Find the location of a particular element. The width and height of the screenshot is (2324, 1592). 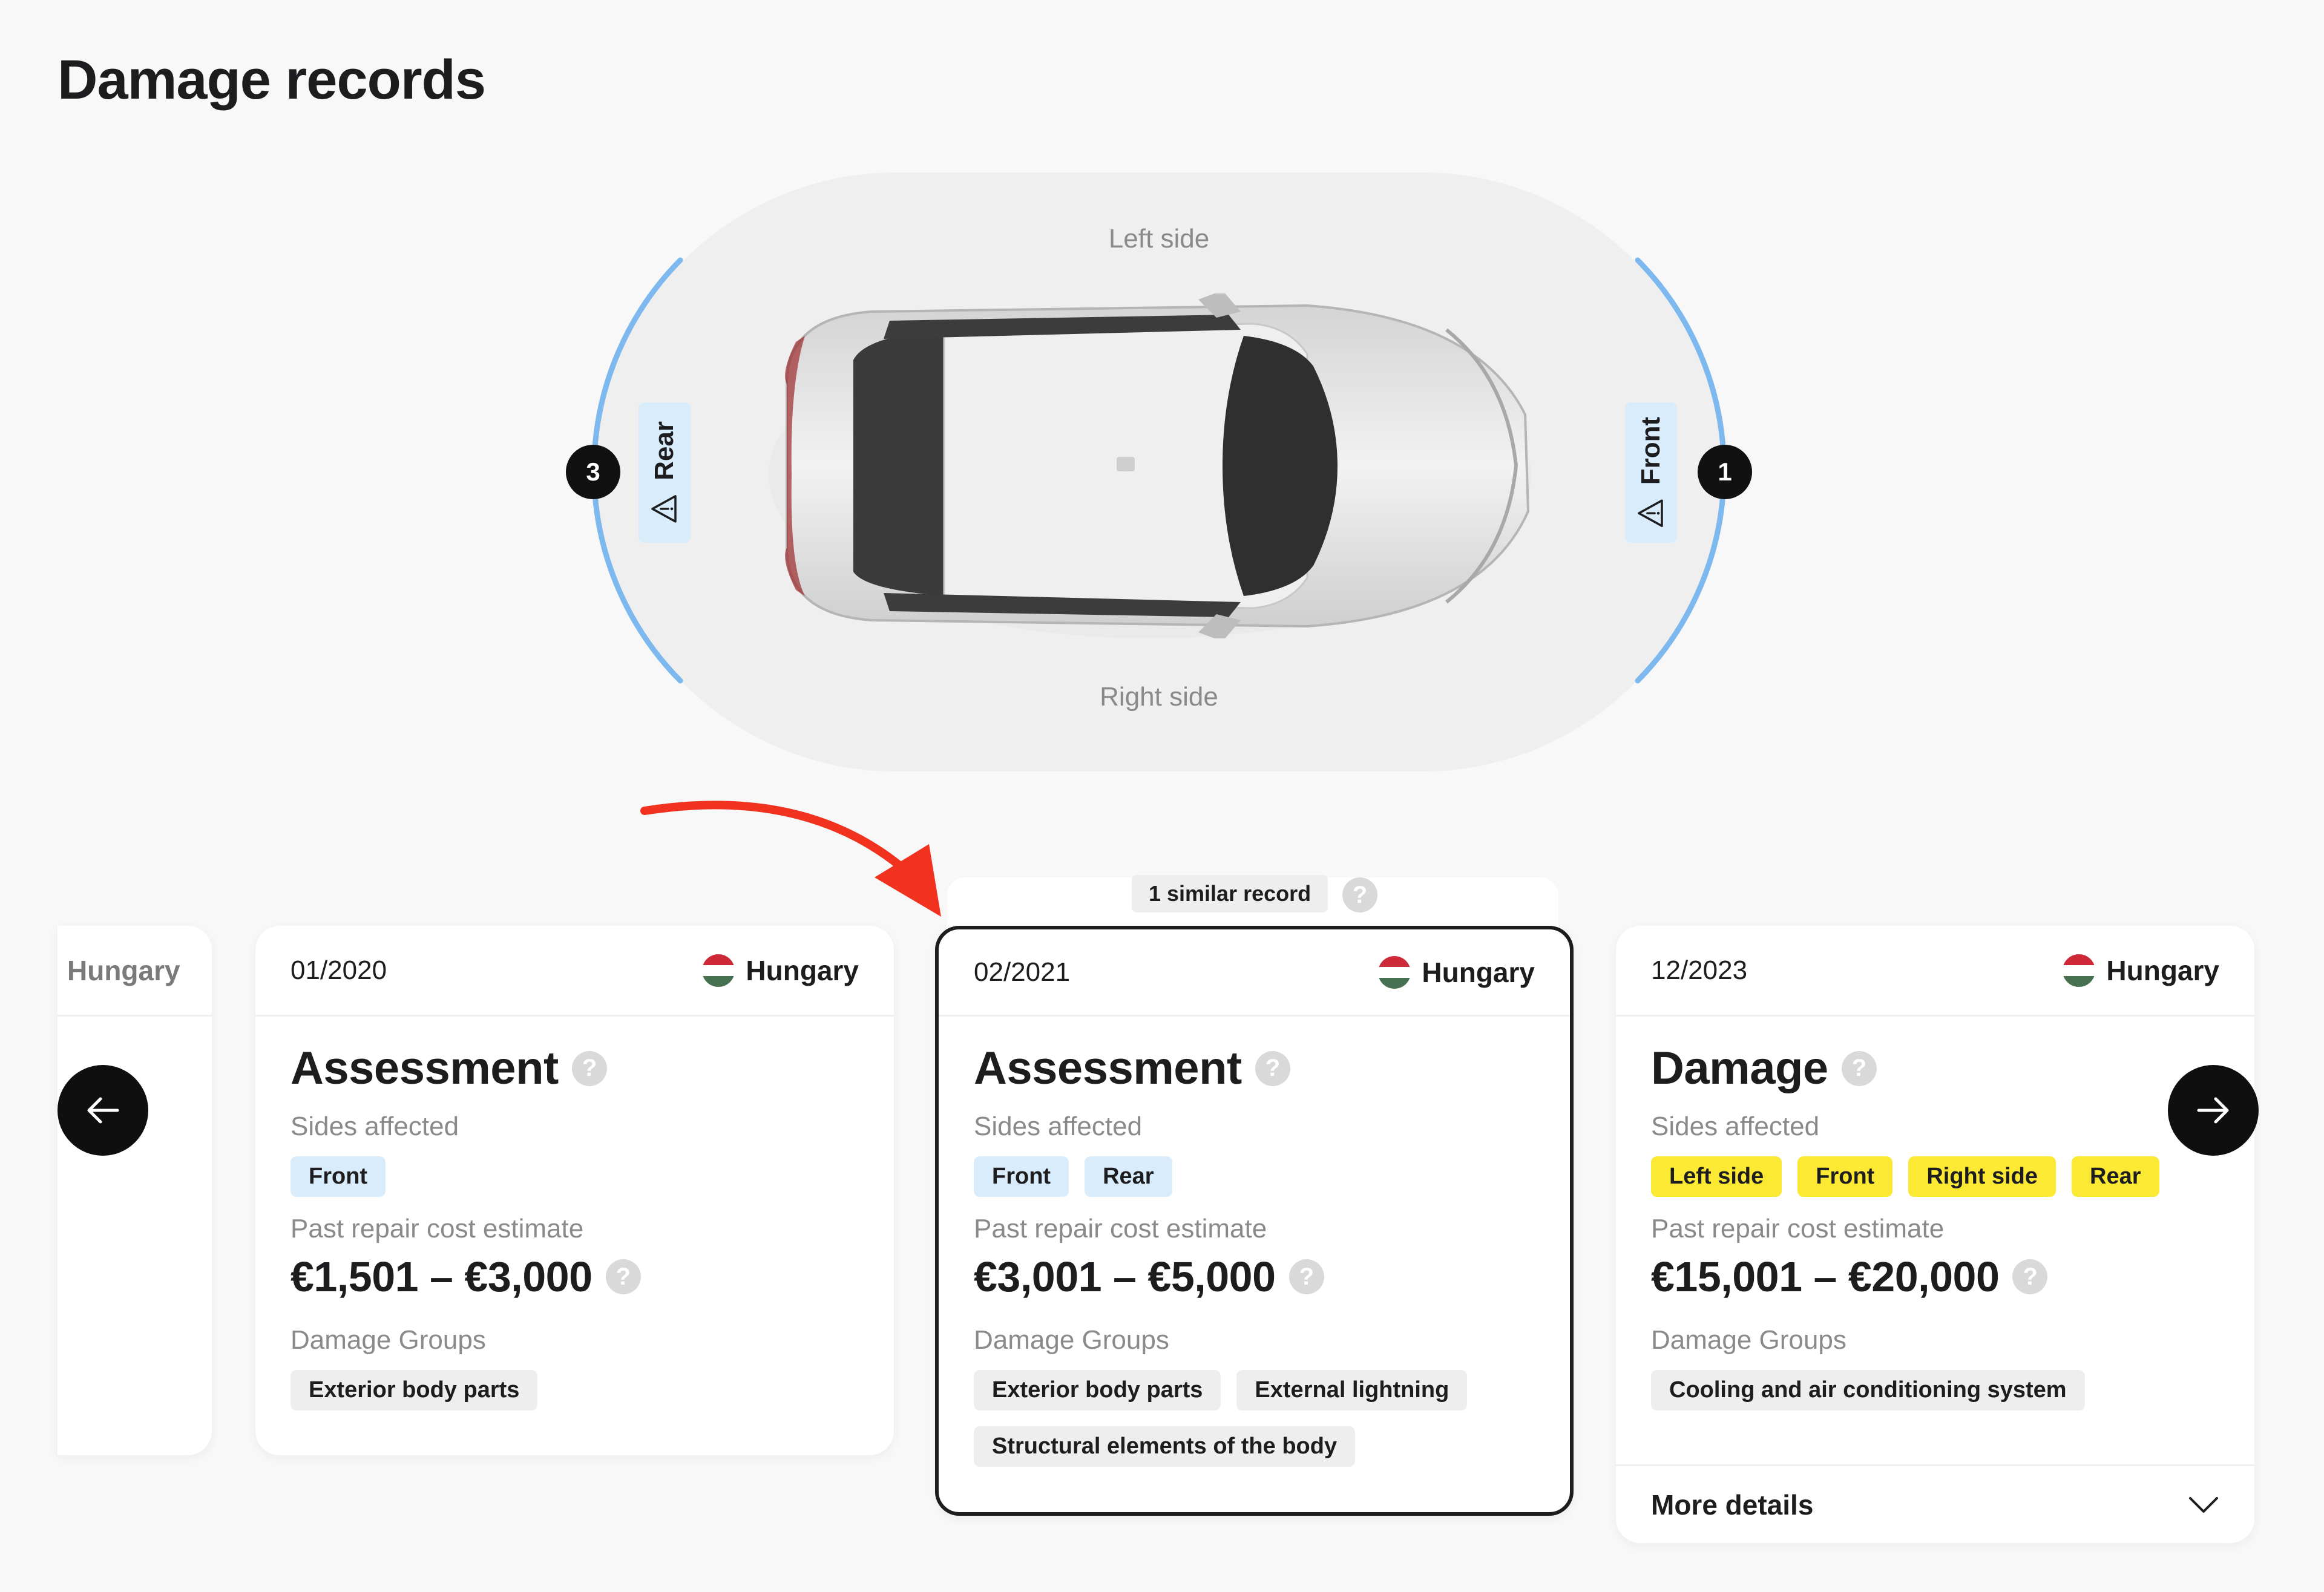

next-button is located at coordinates (2213, 1110).